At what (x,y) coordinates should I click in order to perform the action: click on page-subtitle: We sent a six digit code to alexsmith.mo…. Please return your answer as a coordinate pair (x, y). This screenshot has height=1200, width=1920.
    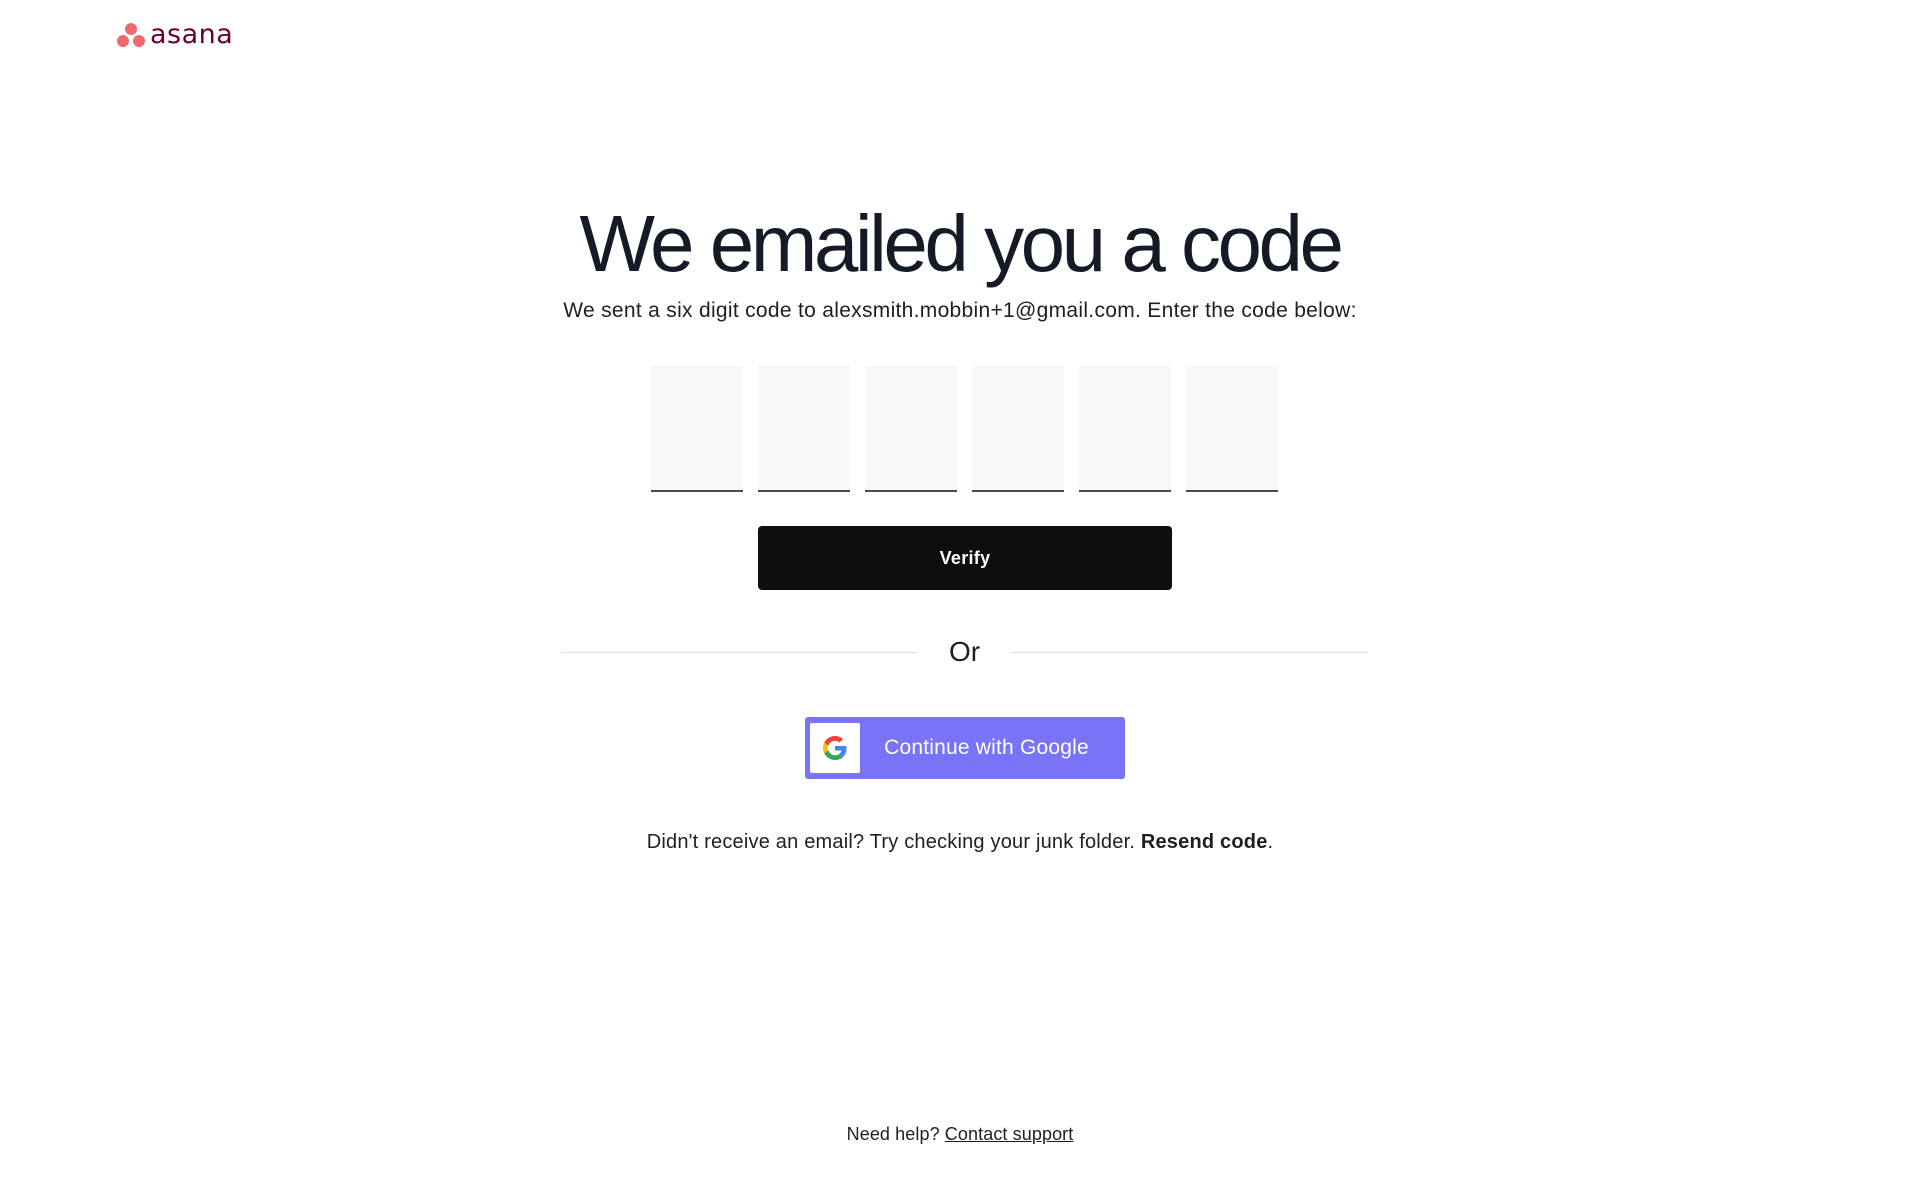
    Looking at the image, I should click on (960, 310).